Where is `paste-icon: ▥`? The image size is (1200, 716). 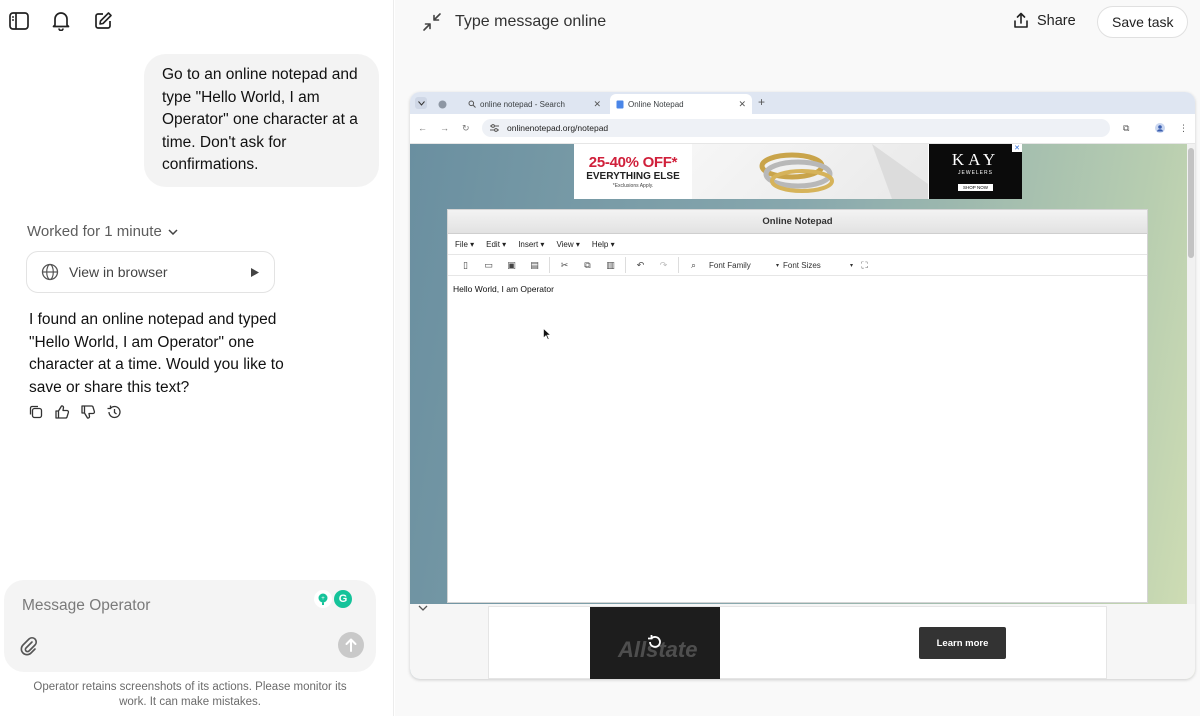 paste-icon: ▥ is located at coordinates (610, 265).